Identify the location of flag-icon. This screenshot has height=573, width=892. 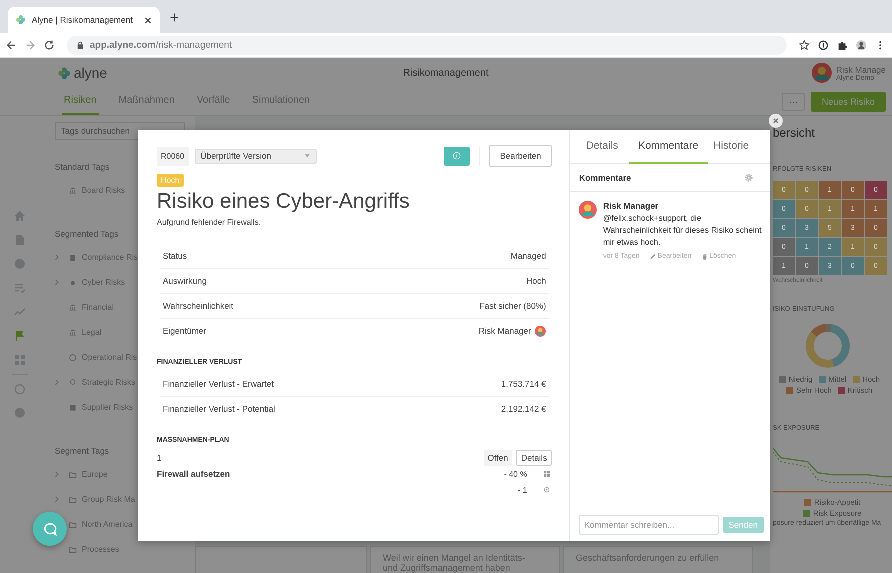
(20, 336).